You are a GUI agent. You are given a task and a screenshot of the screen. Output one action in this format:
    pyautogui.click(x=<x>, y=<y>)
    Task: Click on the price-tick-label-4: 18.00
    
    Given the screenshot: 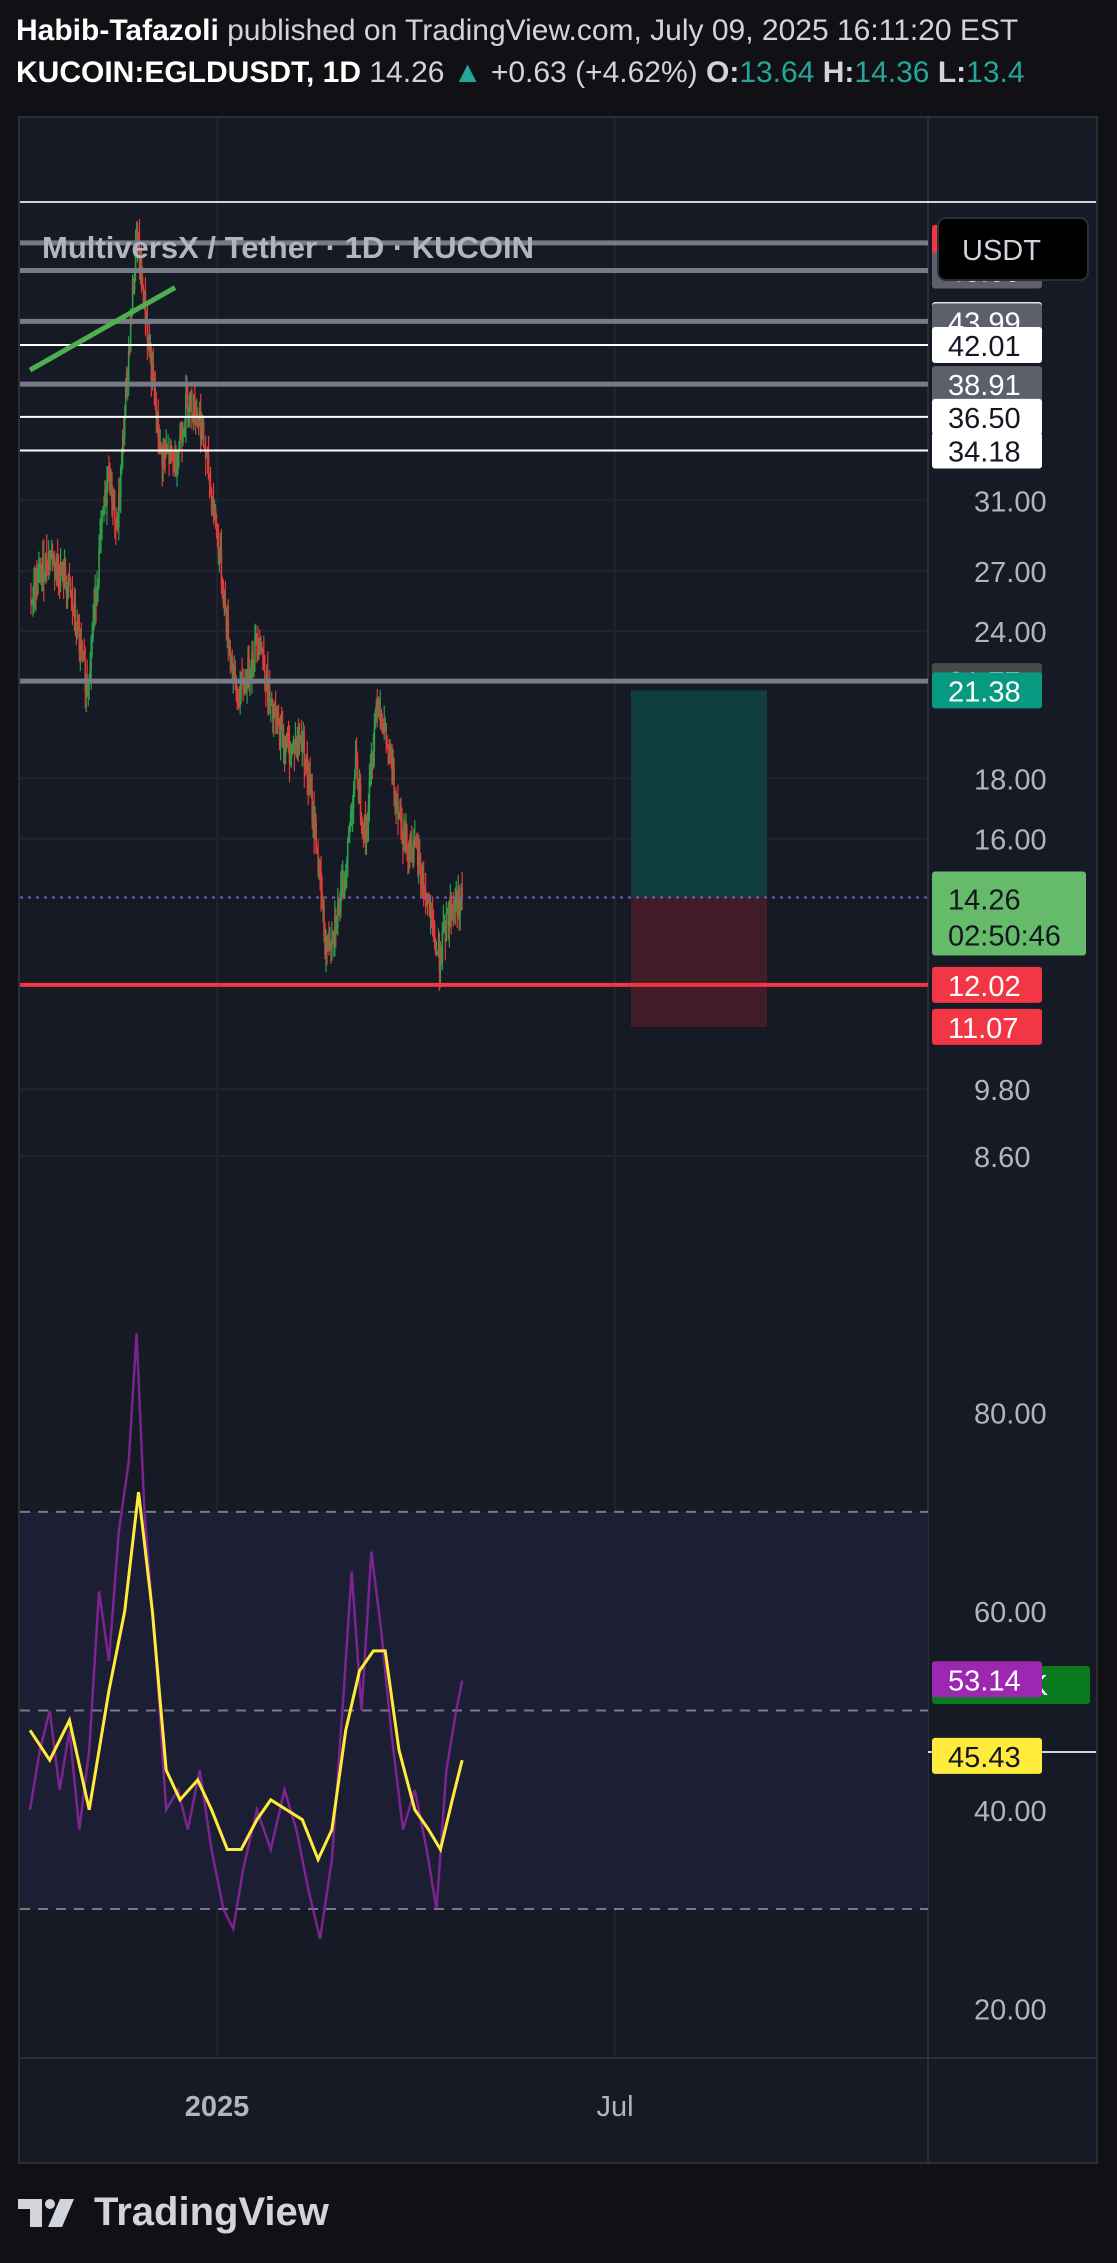 What is the action you would take?
    pyautogui.click(x=1010, y=780)
    